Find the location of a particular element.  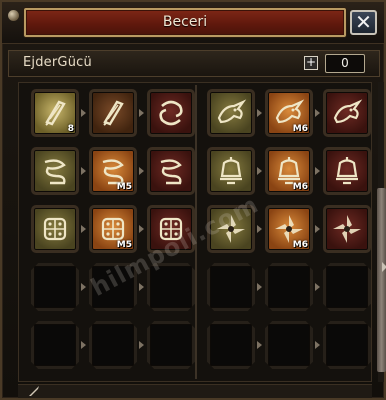

quill-icon is located at coordinates (34, 391).